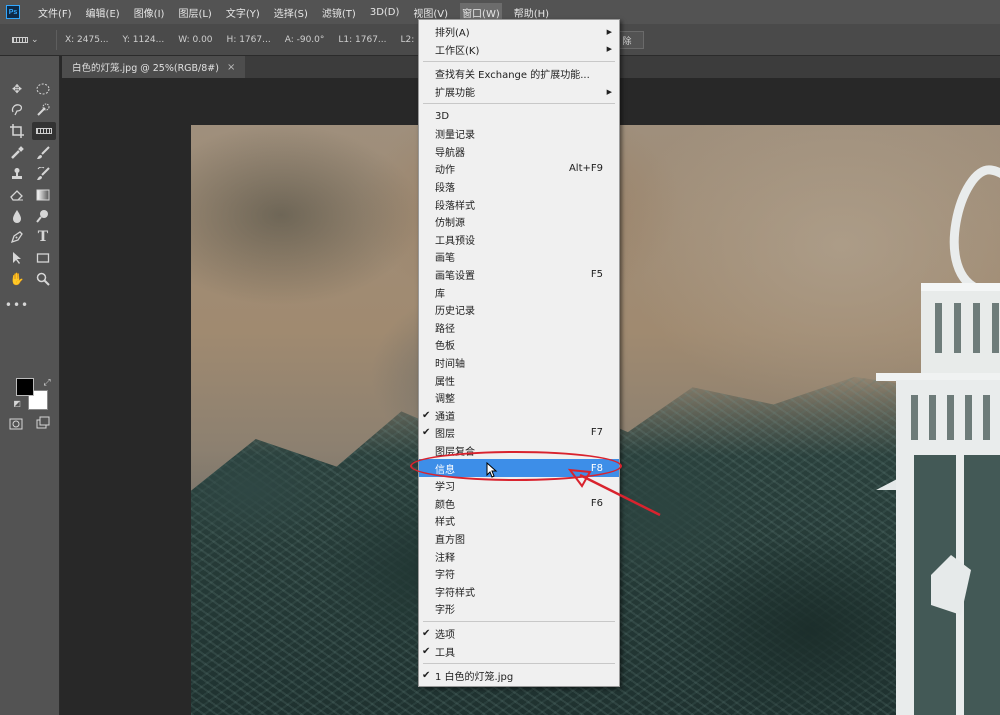 The width and height of the screenshot is (1000, 715). Describe the element at coordinates (445, 400) in the screenshot. I see `window-menu-item-label: 调整` at that location.